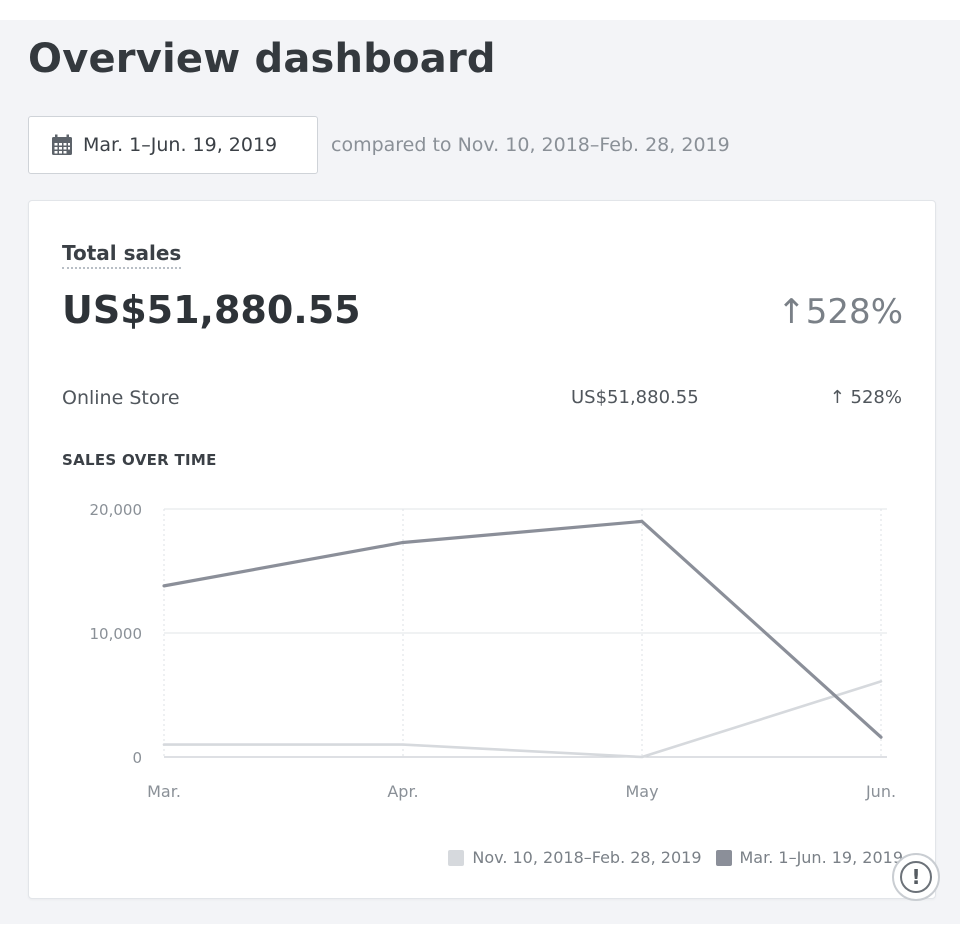 The image size is (960, 930). Describe the element at coordinates (211, 310) in the screenshot. I see `total-sales-value: US$51,880.55` at that location.